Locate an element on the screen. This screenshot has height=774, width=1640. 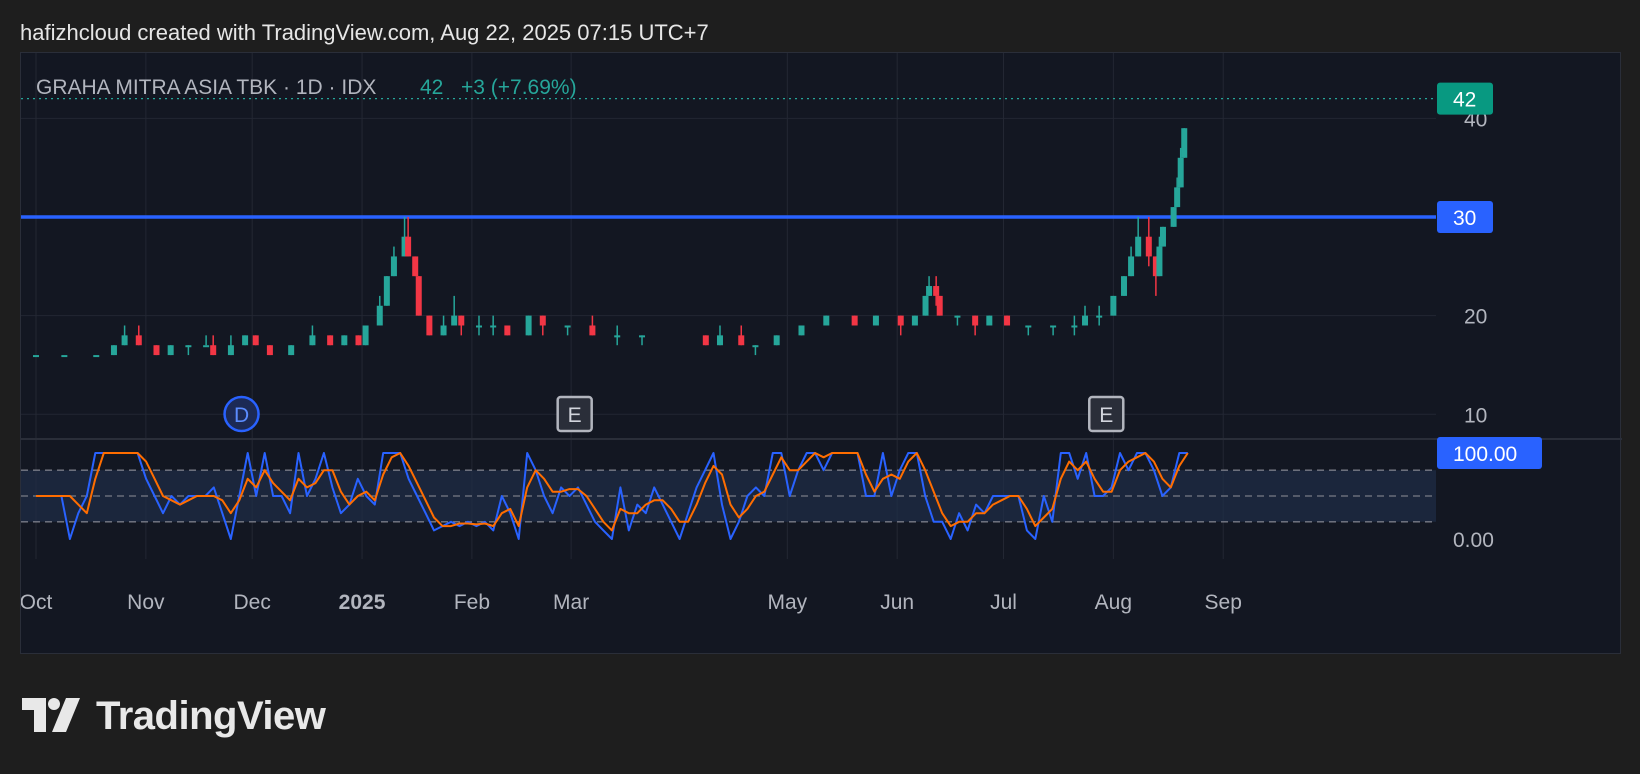
oscillator-y-tick-label: 0.00 is located at coordinates (1473, 540).